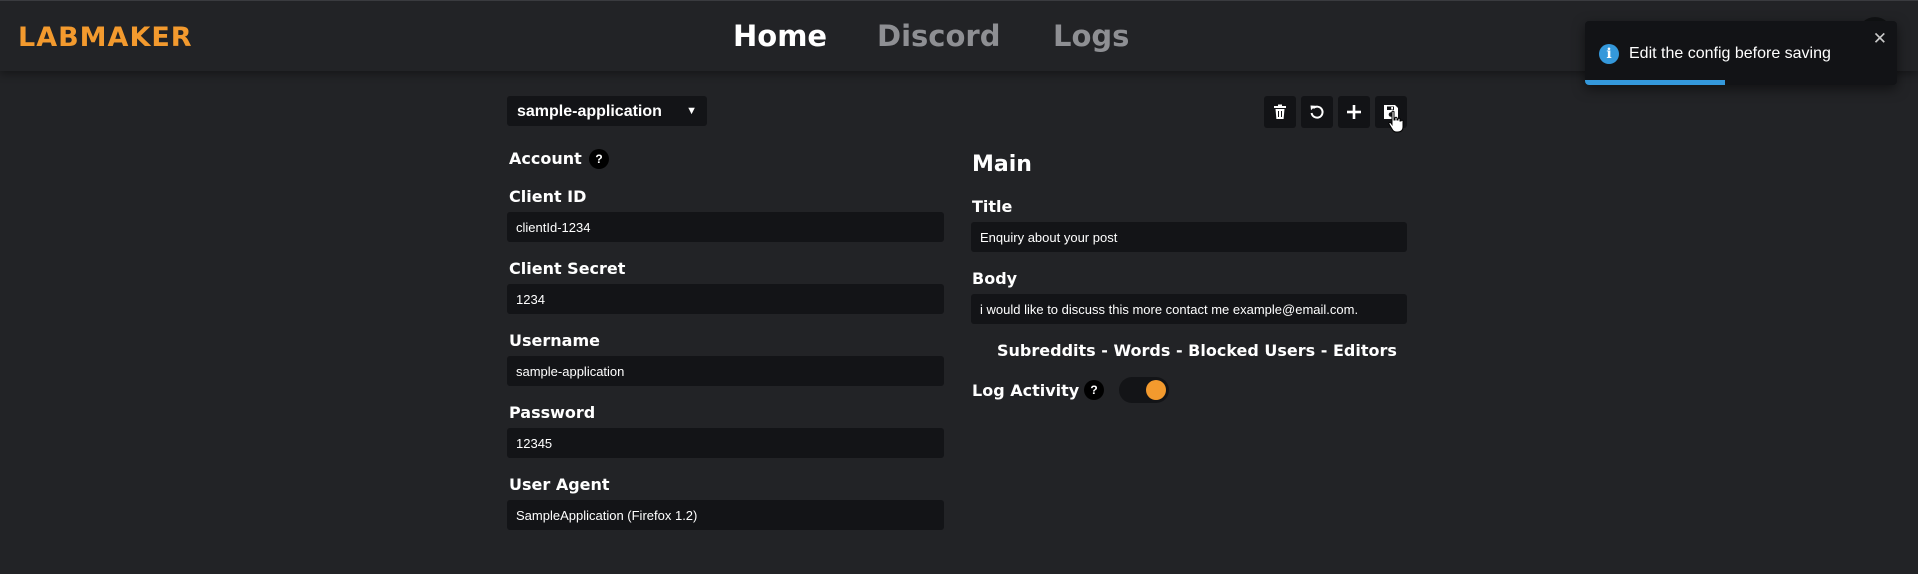 The height and width of the screenshot is (574, 1918). I want to click on password-label: Password, so click(552, 412).